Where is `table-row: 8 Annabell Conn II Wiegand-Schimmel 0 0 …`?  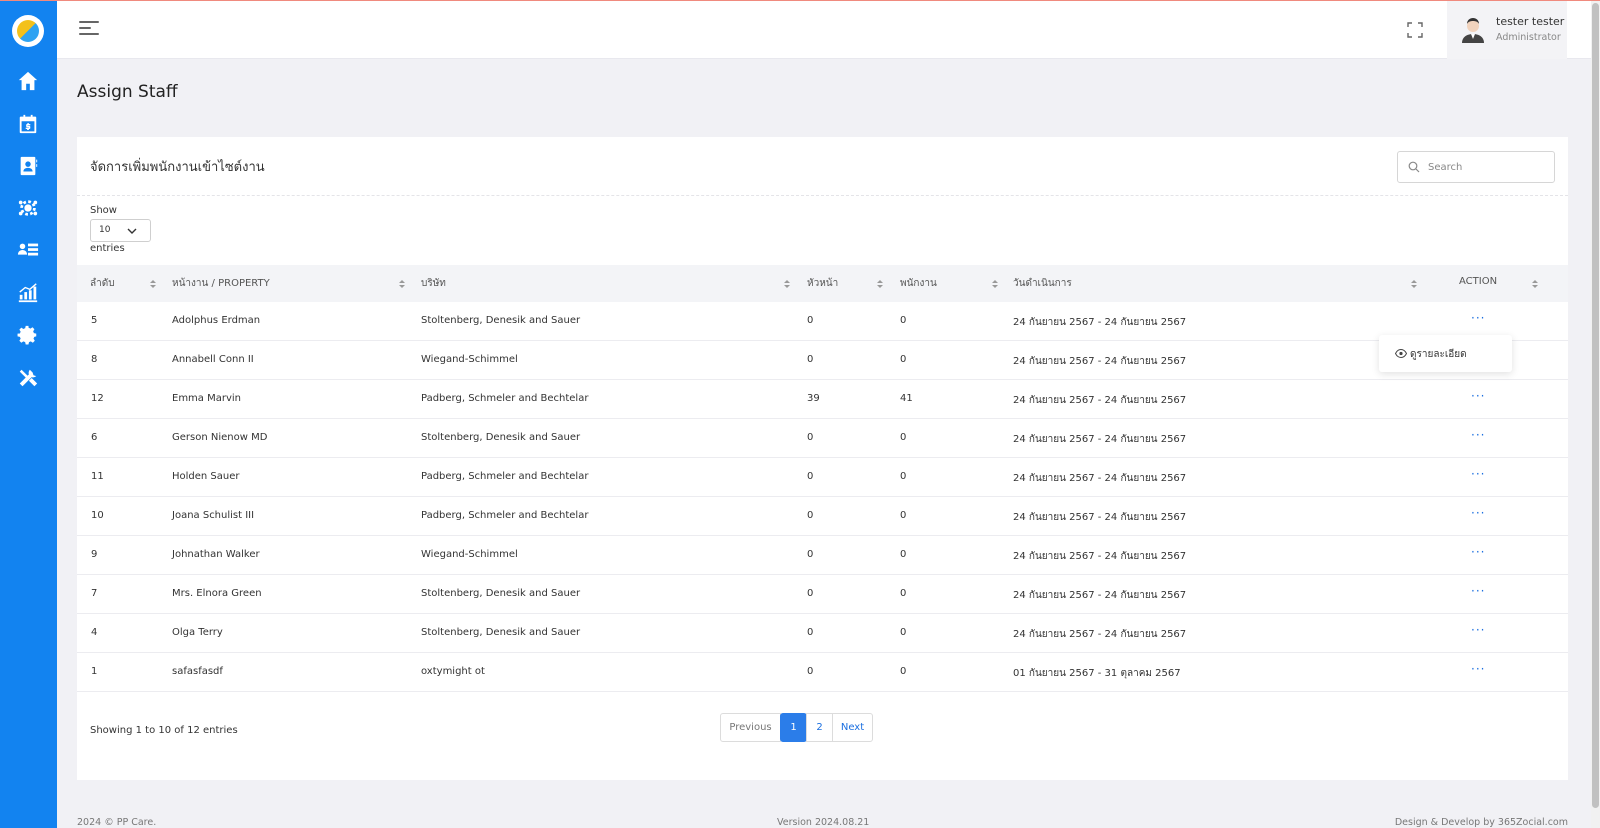 table-row: 8 Annabell Conn II Wiegand-Schimmel 0 0 … is located at coordinates (822, 360).